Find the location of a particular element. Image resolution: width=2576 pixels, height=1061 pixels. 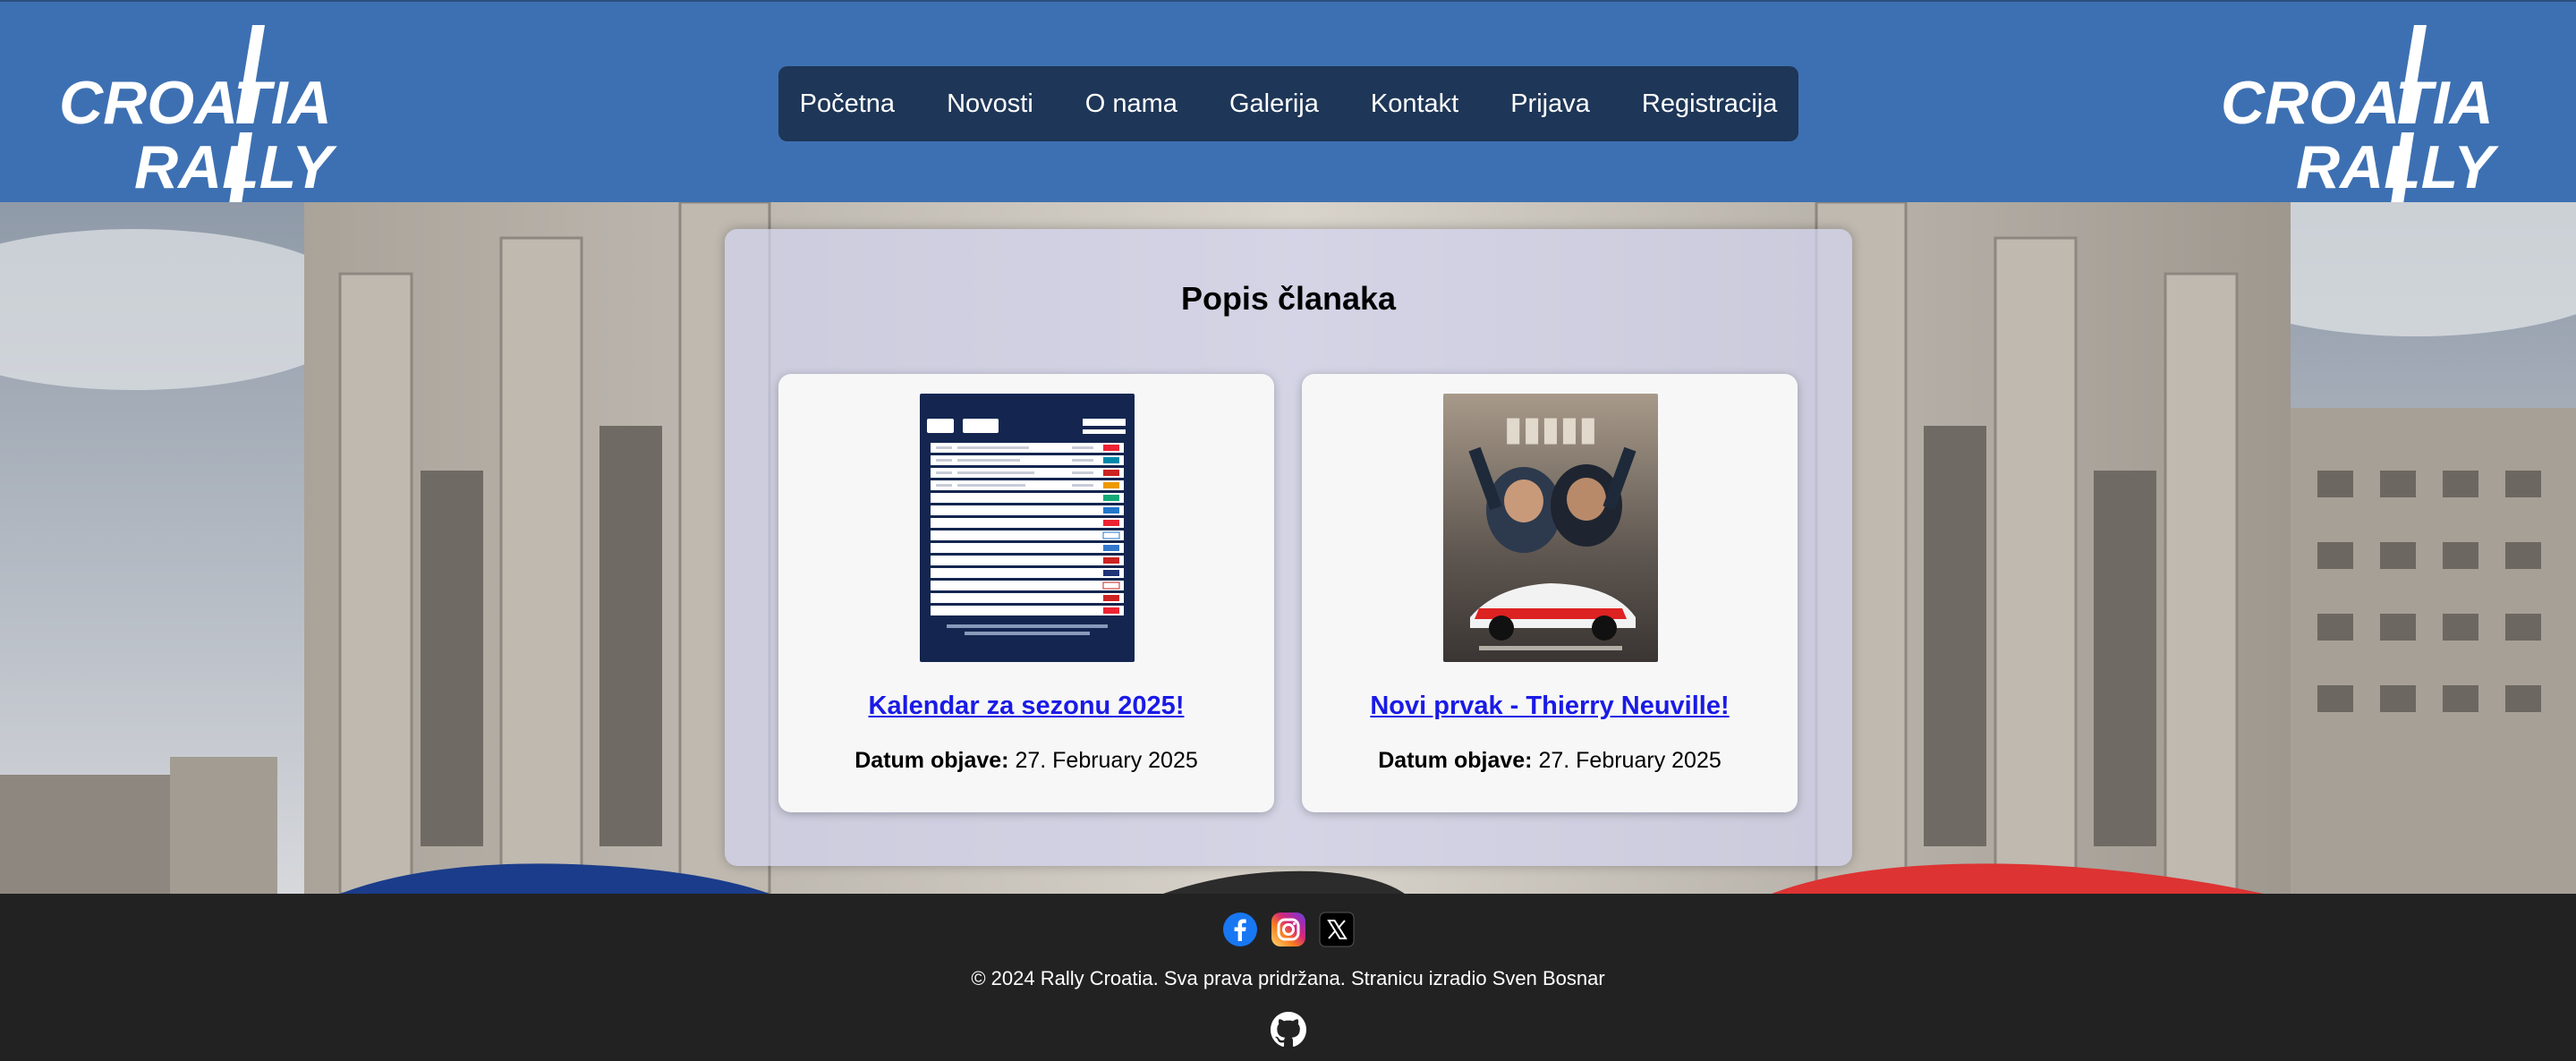

nav-prijava: Prijava is located at coordinates (1550, 104).